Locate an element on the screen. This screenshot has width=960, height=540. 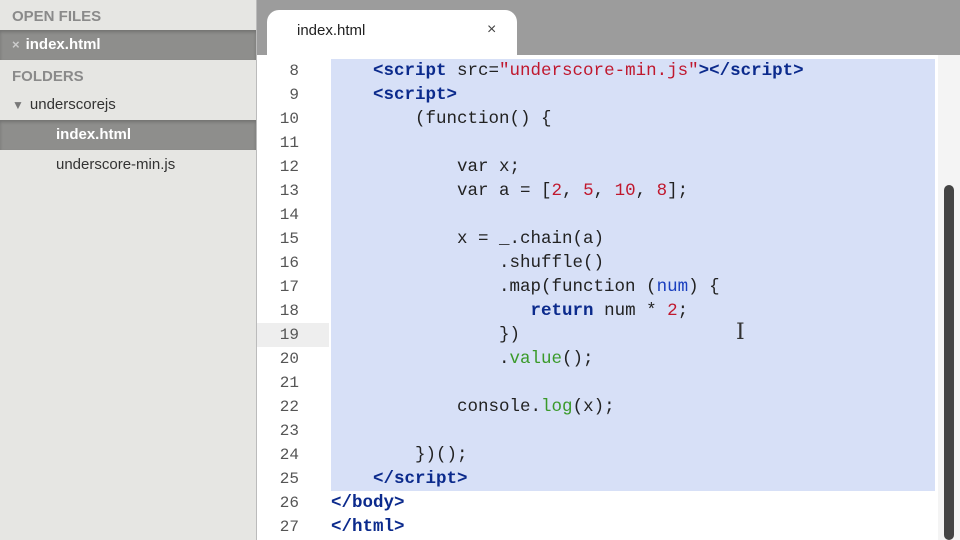
line-number: 13 is located at coordinates (289, 191).